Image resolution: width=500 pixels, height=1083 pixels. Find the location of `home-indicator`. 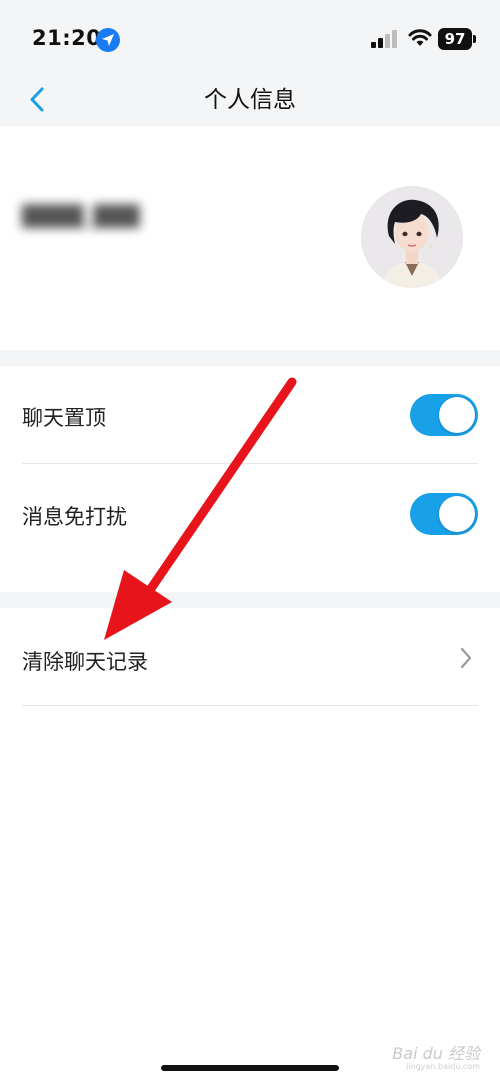

home-indicator is located at coordinates (250, 1068).